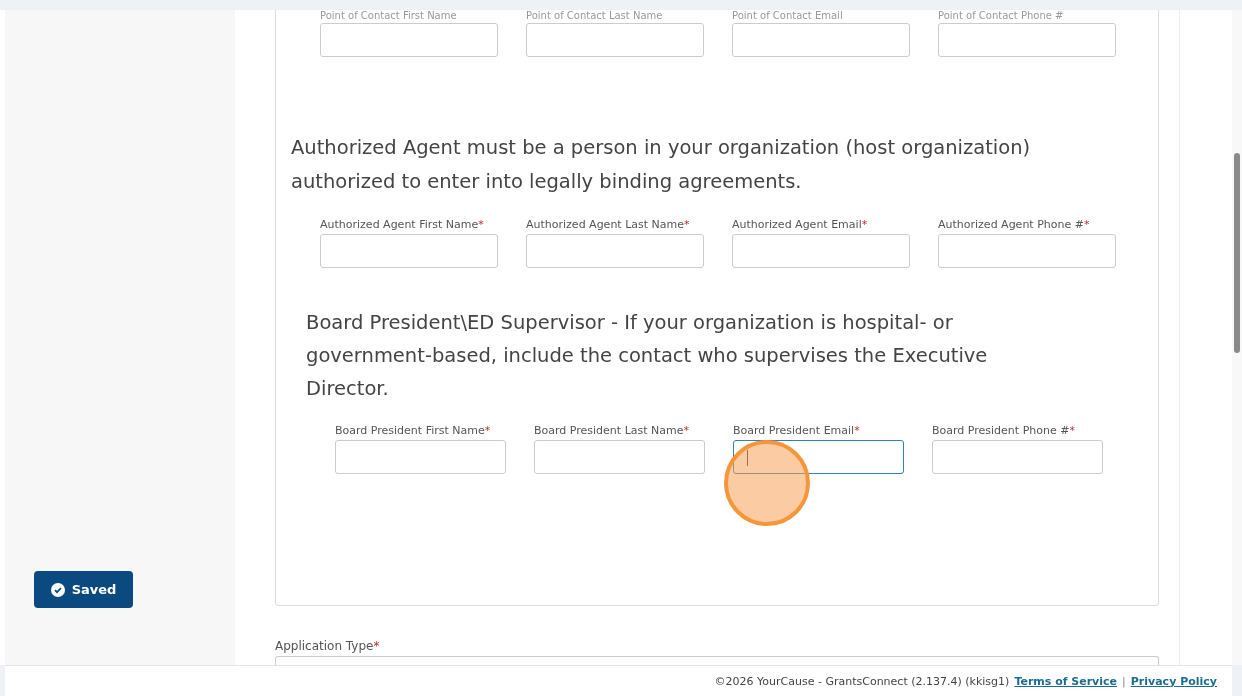 The image size is (1242, 696). I want to click on field-label: Point of Contact Last Name, so click(595, 16).